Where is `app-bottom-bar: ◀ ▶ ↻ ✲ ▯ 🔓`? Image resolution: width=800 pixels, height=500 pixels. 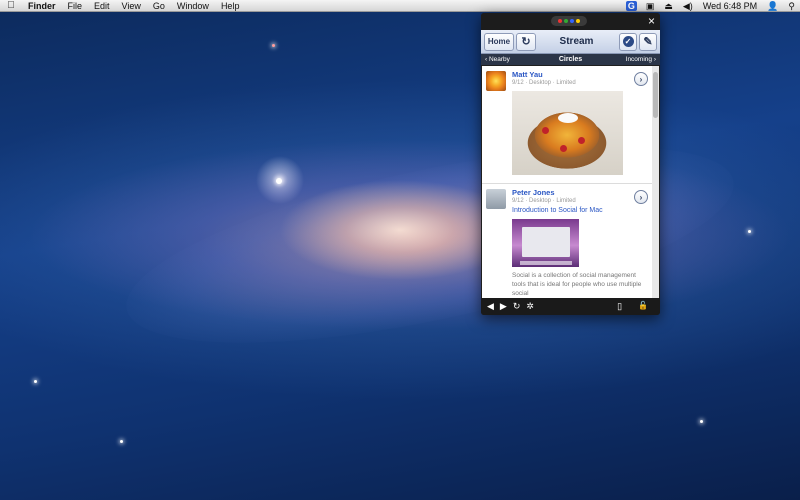
app-bottom-bar: ◀ ▶ ↻ ✲ ▯ 🔓 is located at coordinates (570, 306).